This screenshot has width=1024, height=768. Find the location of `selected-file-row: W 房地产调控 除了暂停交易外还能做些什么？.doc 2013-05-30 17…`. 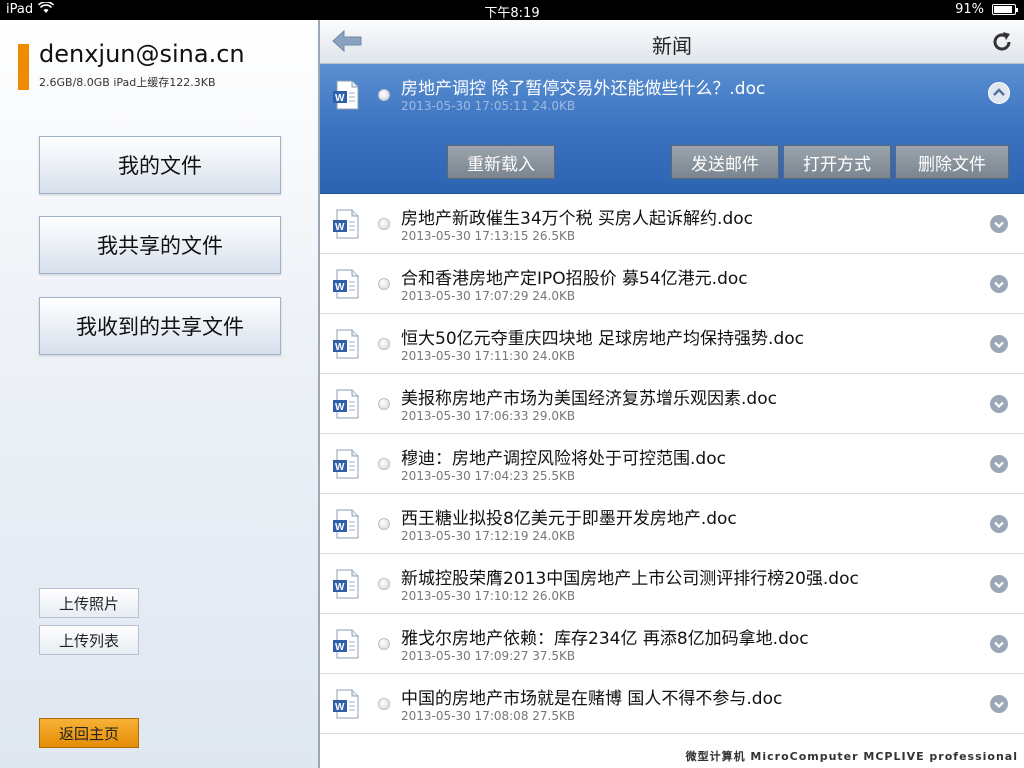

selected-file-row: W 房地产调控 除了暂停交易外还能做些什么？.doc 2013-05-30 17… is located at coordinates (672, 129).